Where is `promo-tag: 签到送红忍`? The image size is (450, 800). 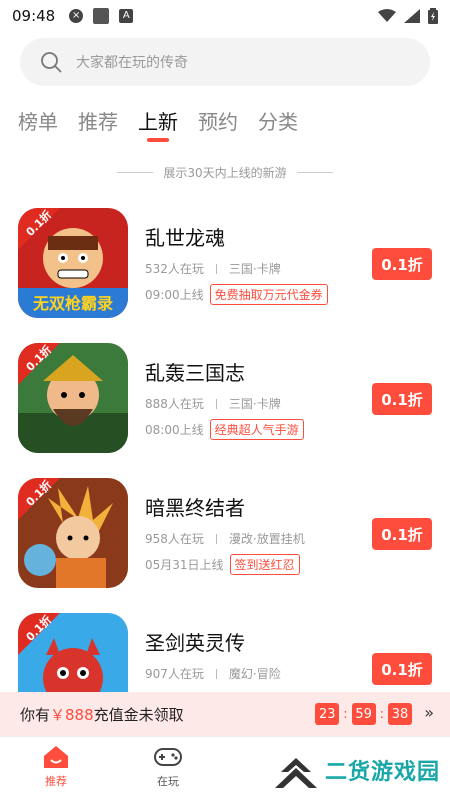 promo-tag: 签到送红忍 is located at coordinates (264, 564).